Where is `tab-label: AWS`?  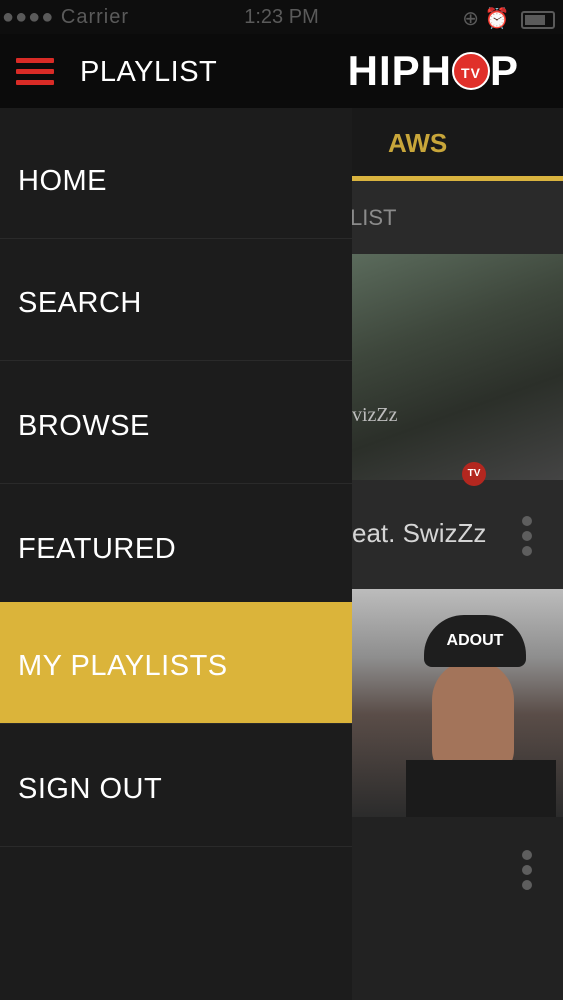 tab-label: AWS is located at coordinates (417, 143).